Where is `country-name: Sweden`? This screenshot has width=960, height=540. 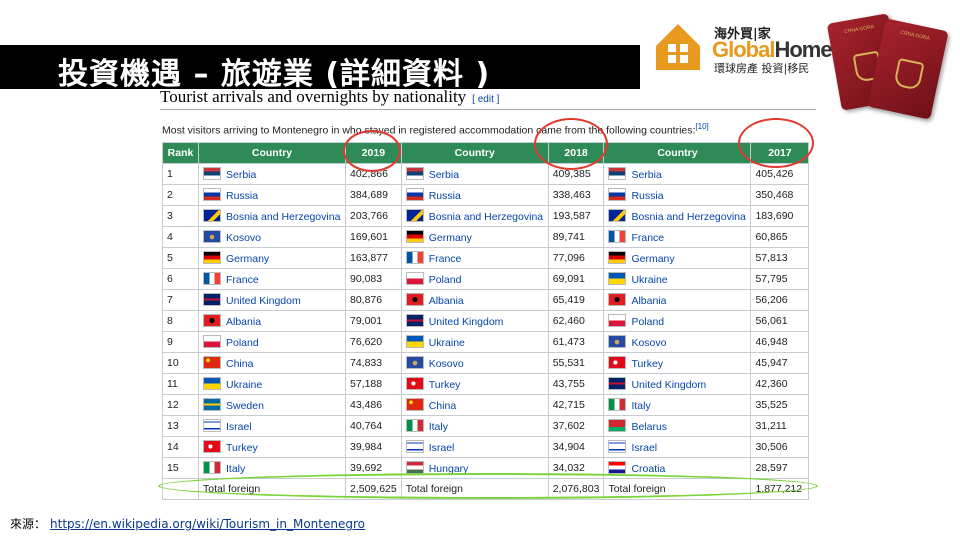 country-name: Sweden is located at coordinates (245, 406).